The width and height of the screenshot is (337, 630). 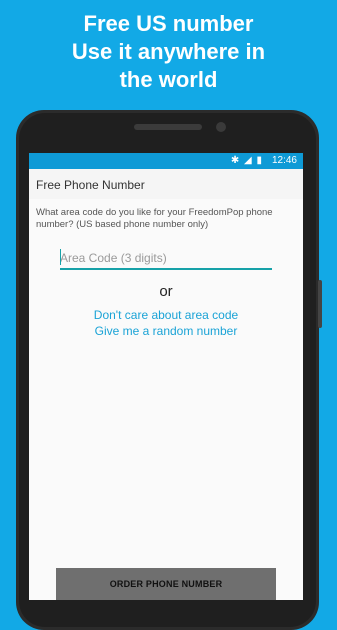 What do you see at coordinates (166, 259) in the screenshot?
I see `area-code-input` at bounding box center [166, 259].